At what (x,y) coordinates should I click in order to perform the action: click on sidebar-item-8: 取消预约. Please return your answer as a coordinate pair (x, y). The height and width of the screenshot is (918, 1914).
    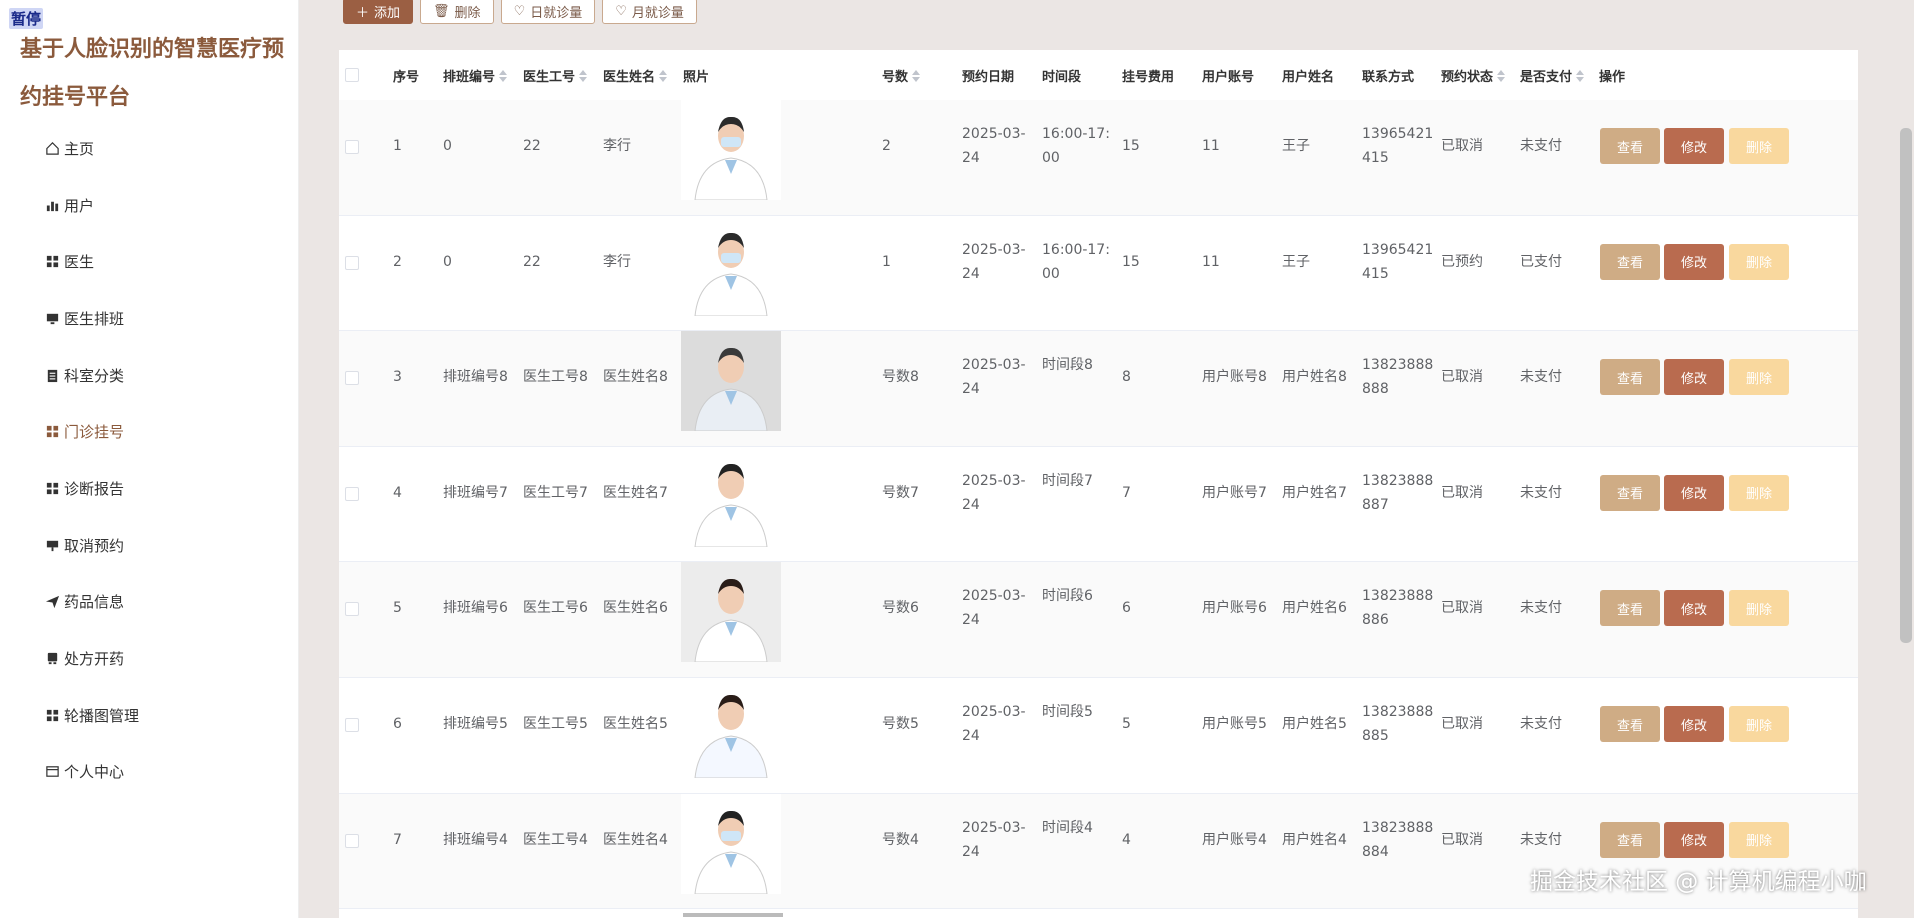
    Looking at the image, I should click on (149, 545).